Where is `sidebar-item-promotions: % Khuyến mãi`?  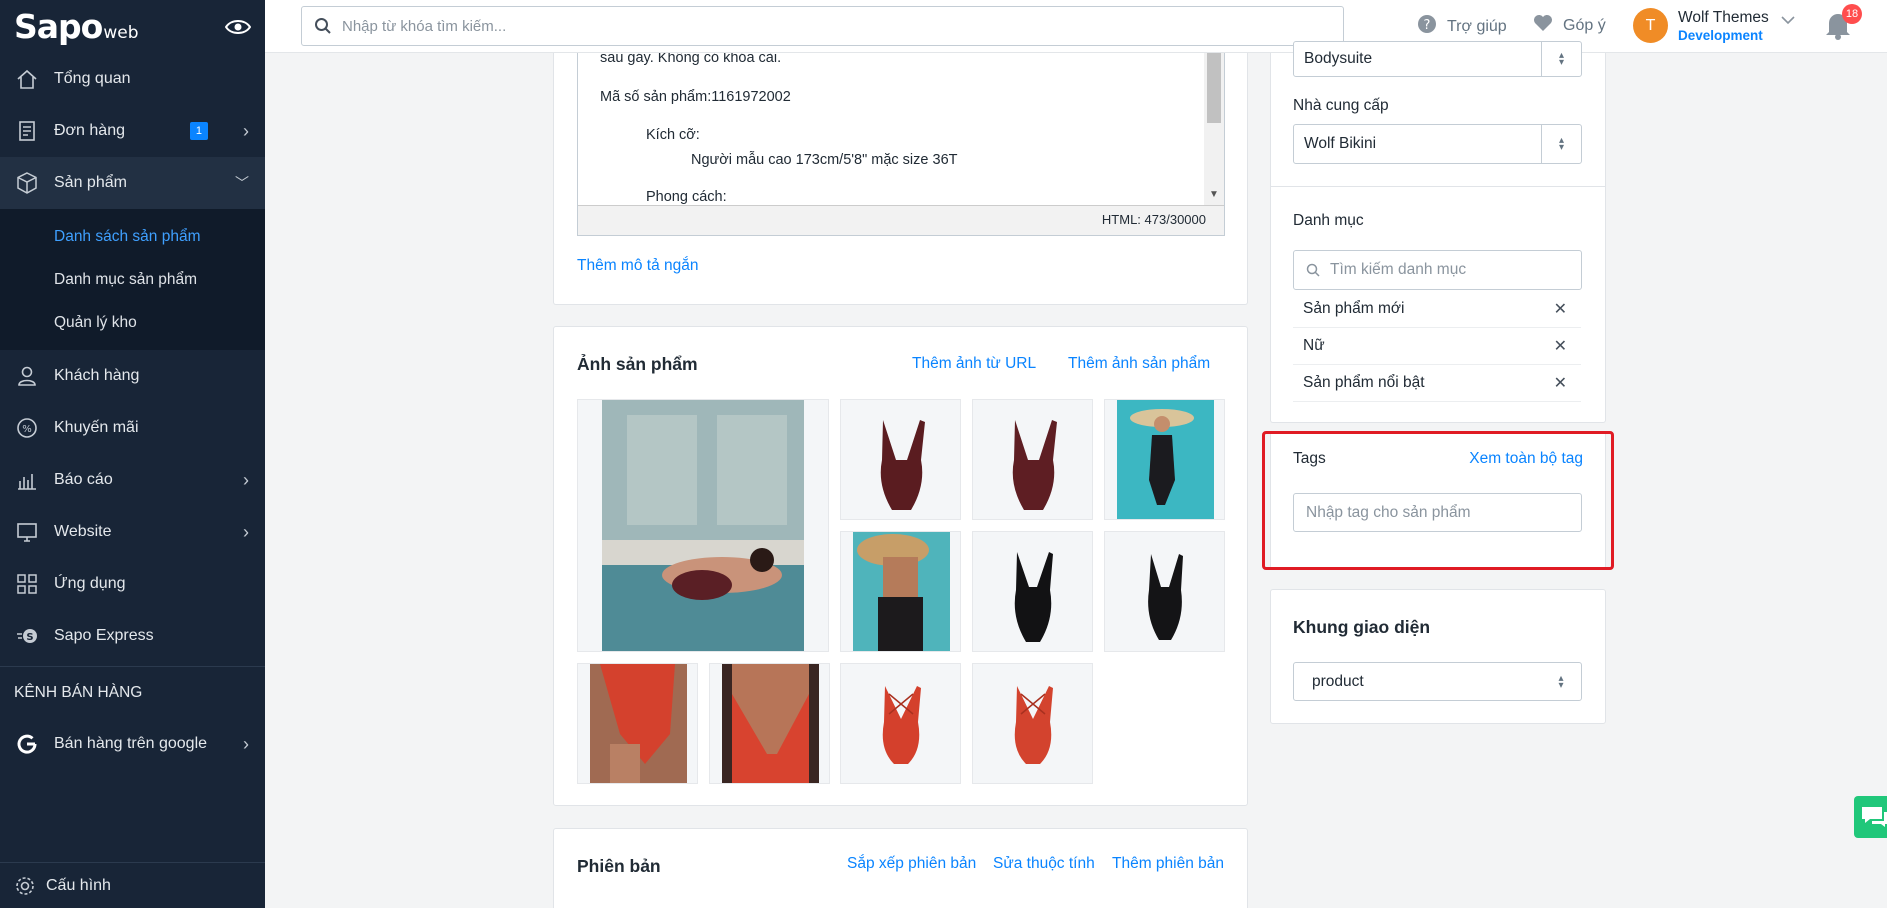
sidebar-item-promotions: % Khuyến mãi is located at coordinates (132, 428).